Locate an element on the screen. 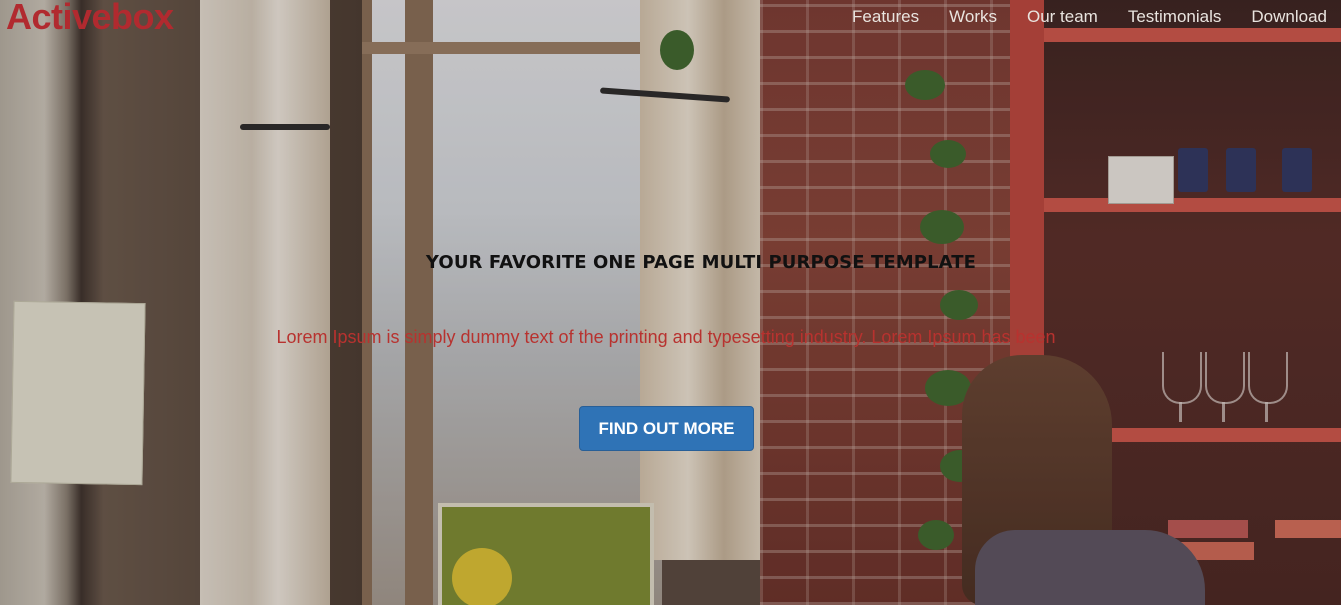 Image resolution: width=1341 pixels, height=605 pixels. nav-item-features: Features is located at coordinates (885, 17).